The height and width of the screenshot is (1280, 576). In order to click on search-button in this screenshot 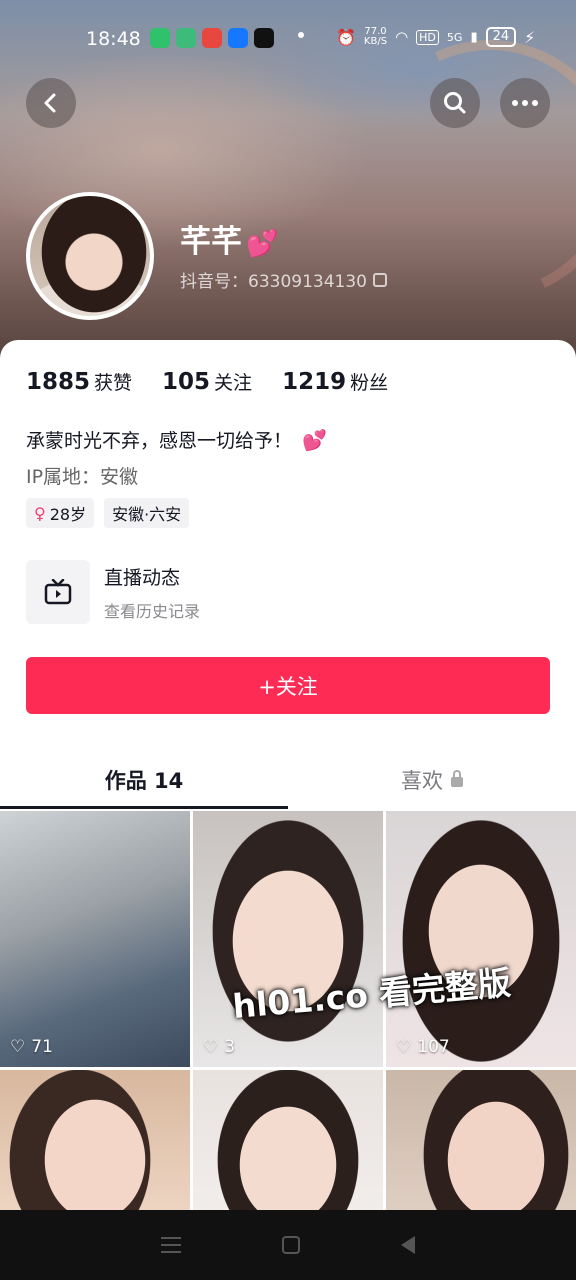, I will do `click(455, 103)`.